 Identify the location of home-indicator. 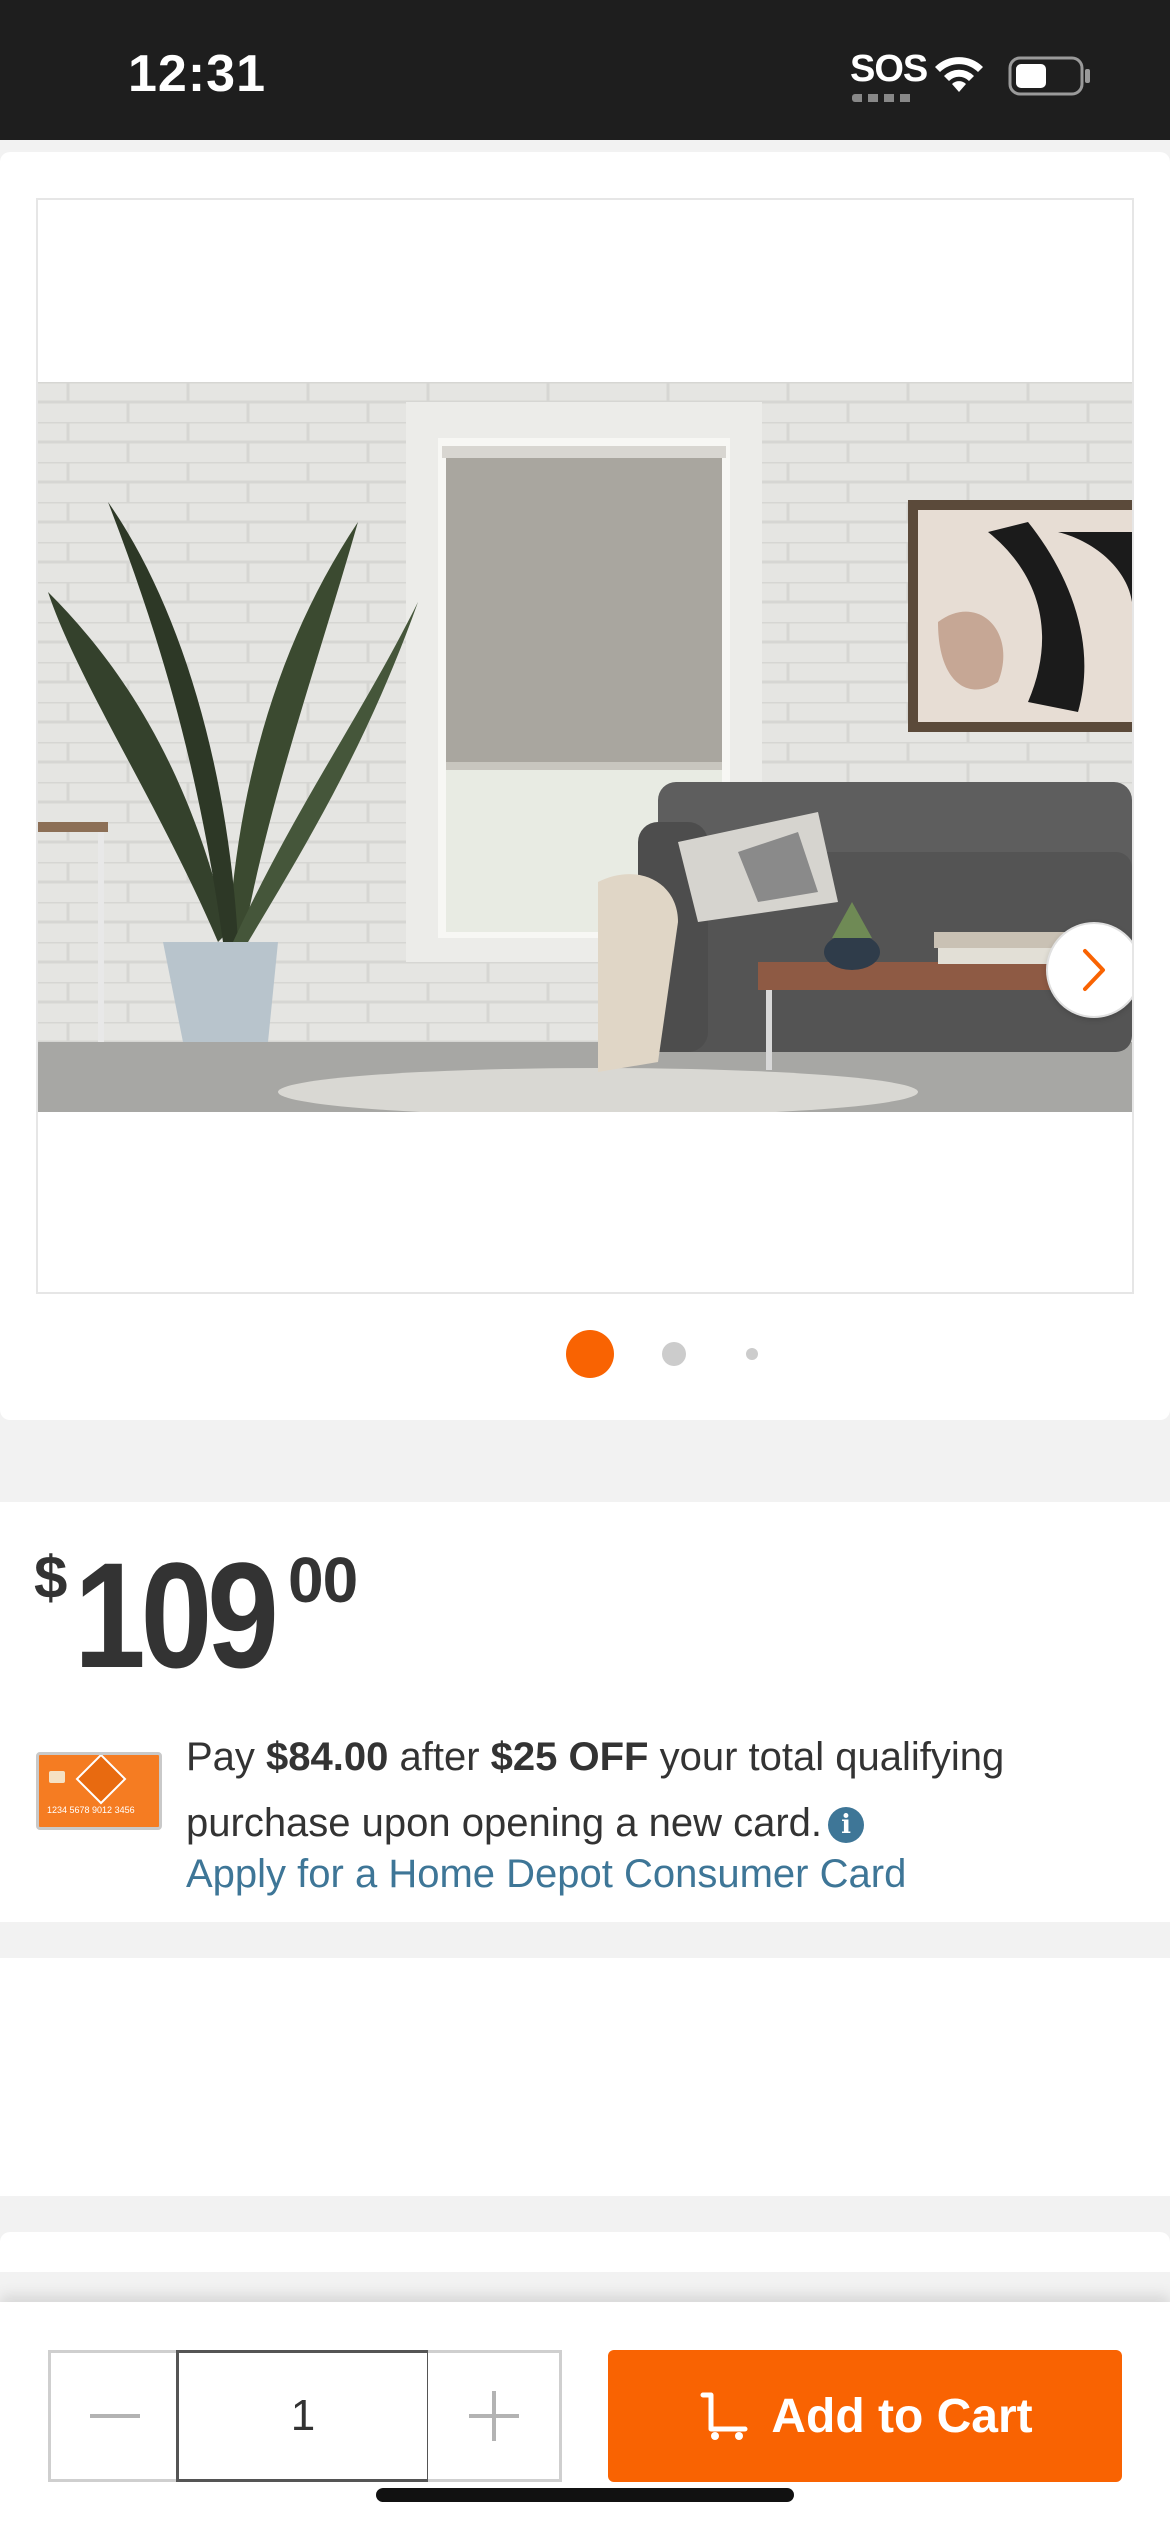
(585, 2495).